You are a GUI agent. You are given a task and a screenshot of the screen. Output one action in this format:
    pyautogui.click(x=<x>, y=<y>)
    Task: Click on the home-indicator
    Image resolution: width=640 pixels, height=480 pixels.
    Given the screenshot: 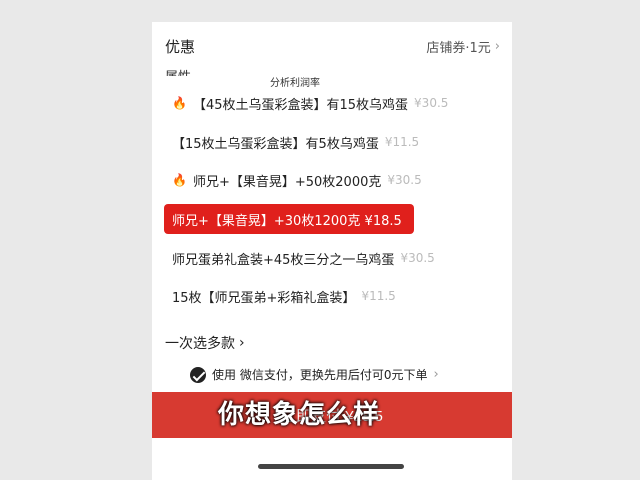 What is the action you would take?
    pyautogui.click(x=331, y=466)
    